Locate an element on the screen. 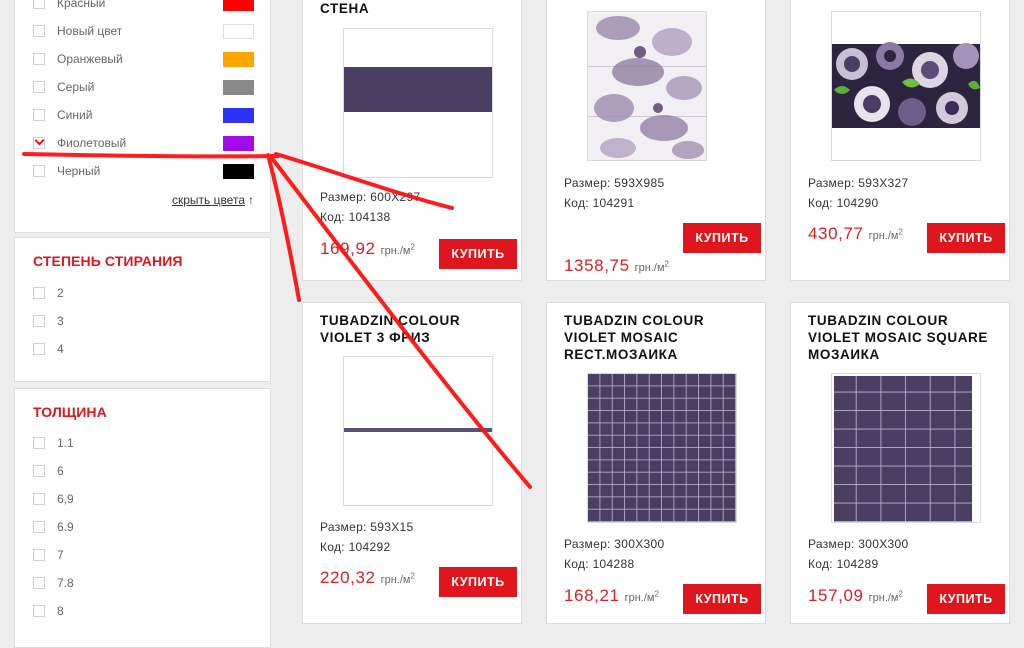  floral-panel-icon is located at coordinates (647, 86).